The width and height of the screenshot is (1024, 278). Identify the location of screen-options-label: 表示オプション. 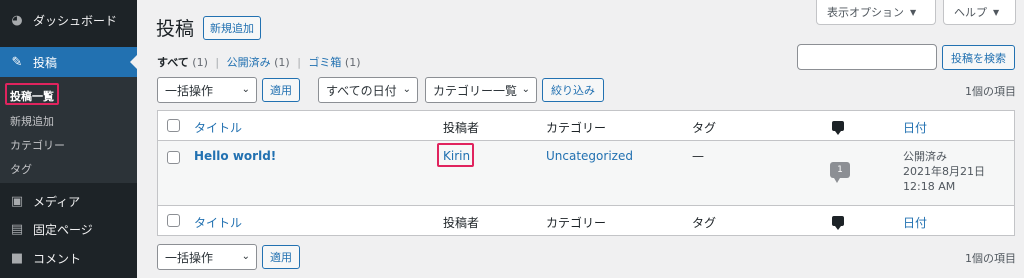
(865, 12).